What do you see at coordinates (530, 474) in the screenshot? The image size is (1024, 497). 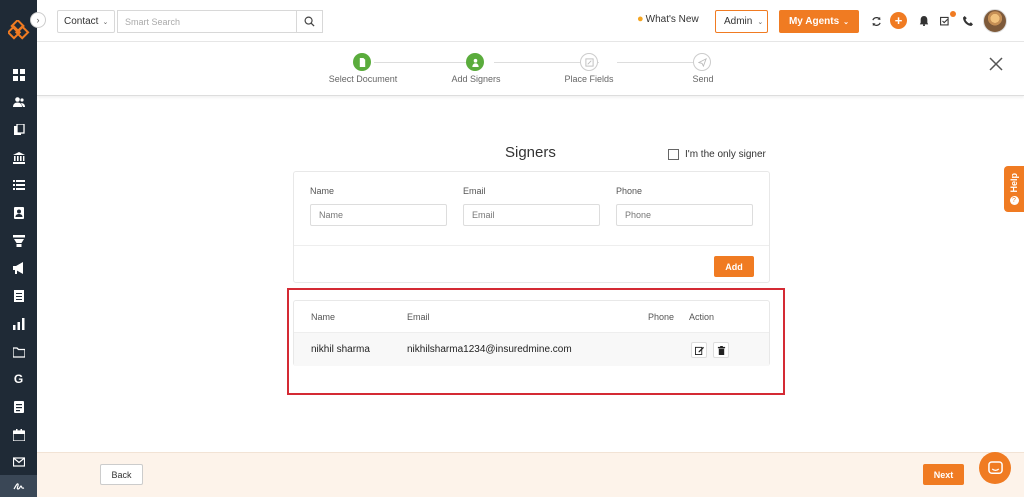 I see `footer: Back Next` at bounding box center [530, 474].